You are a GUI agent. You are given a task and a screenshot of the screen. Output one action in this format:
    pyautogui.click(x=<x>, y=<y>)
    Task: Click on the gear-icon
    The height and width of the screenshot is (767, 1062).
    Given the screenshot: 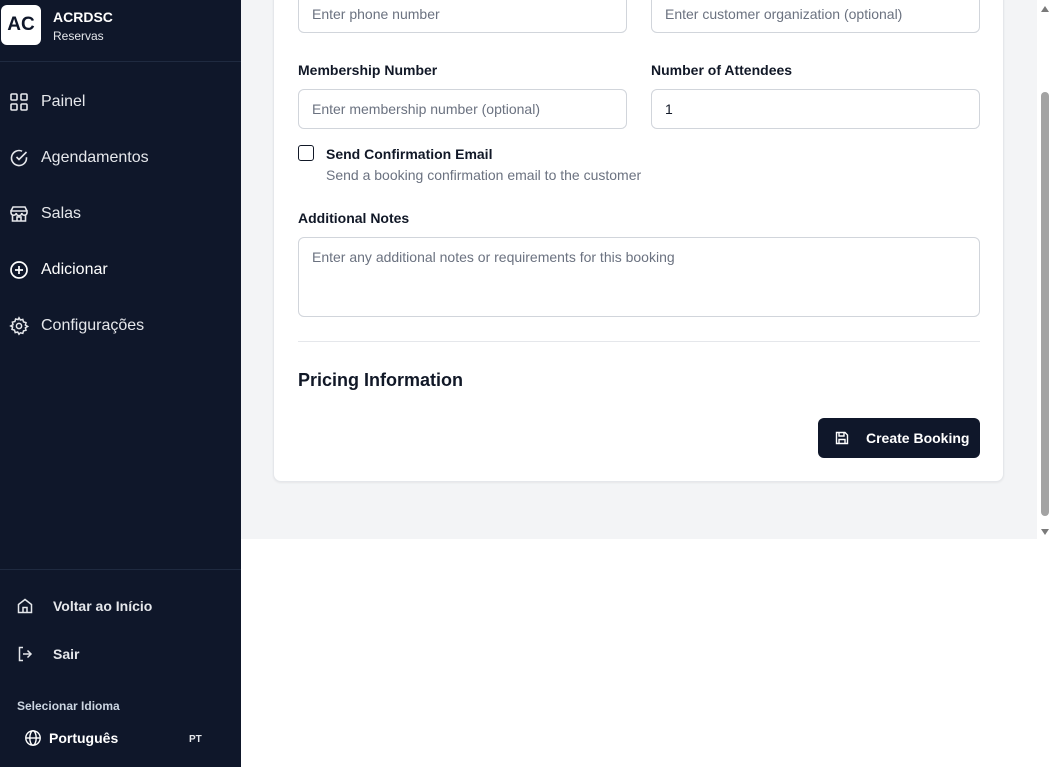 What is the action you would take?
    pyautogui.click(x=19, y=326)
    